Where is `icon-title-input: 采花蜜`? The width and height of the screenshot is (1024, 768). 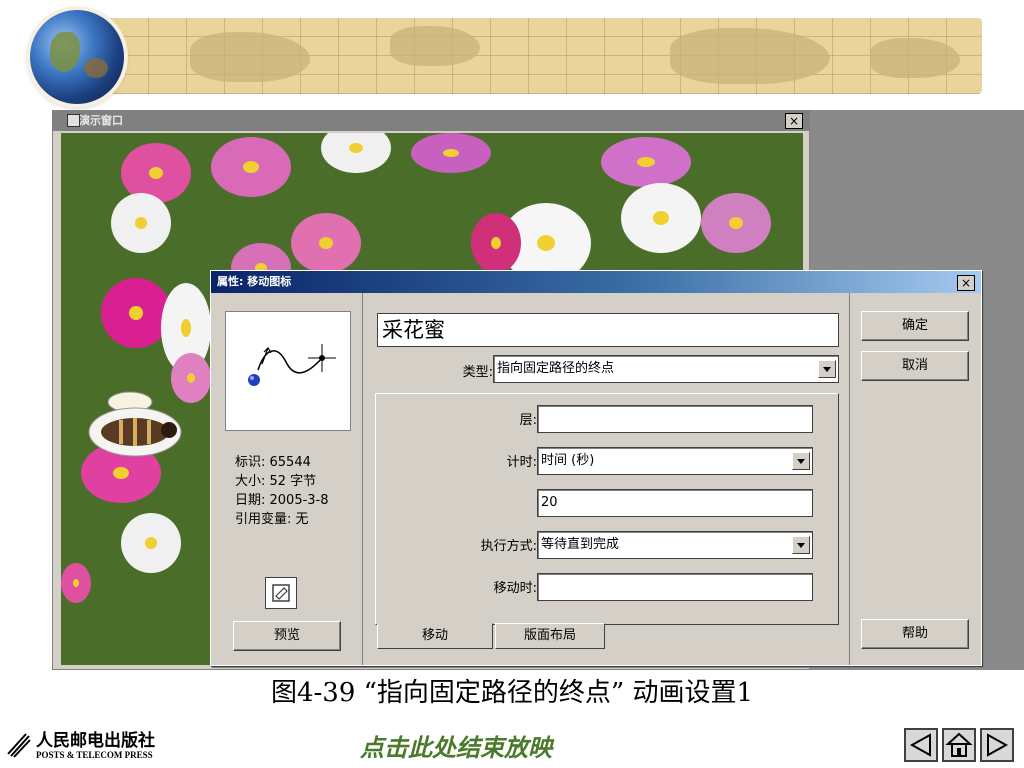 icon-title-input: 采花蜜 is located at coordinates (608, 330).